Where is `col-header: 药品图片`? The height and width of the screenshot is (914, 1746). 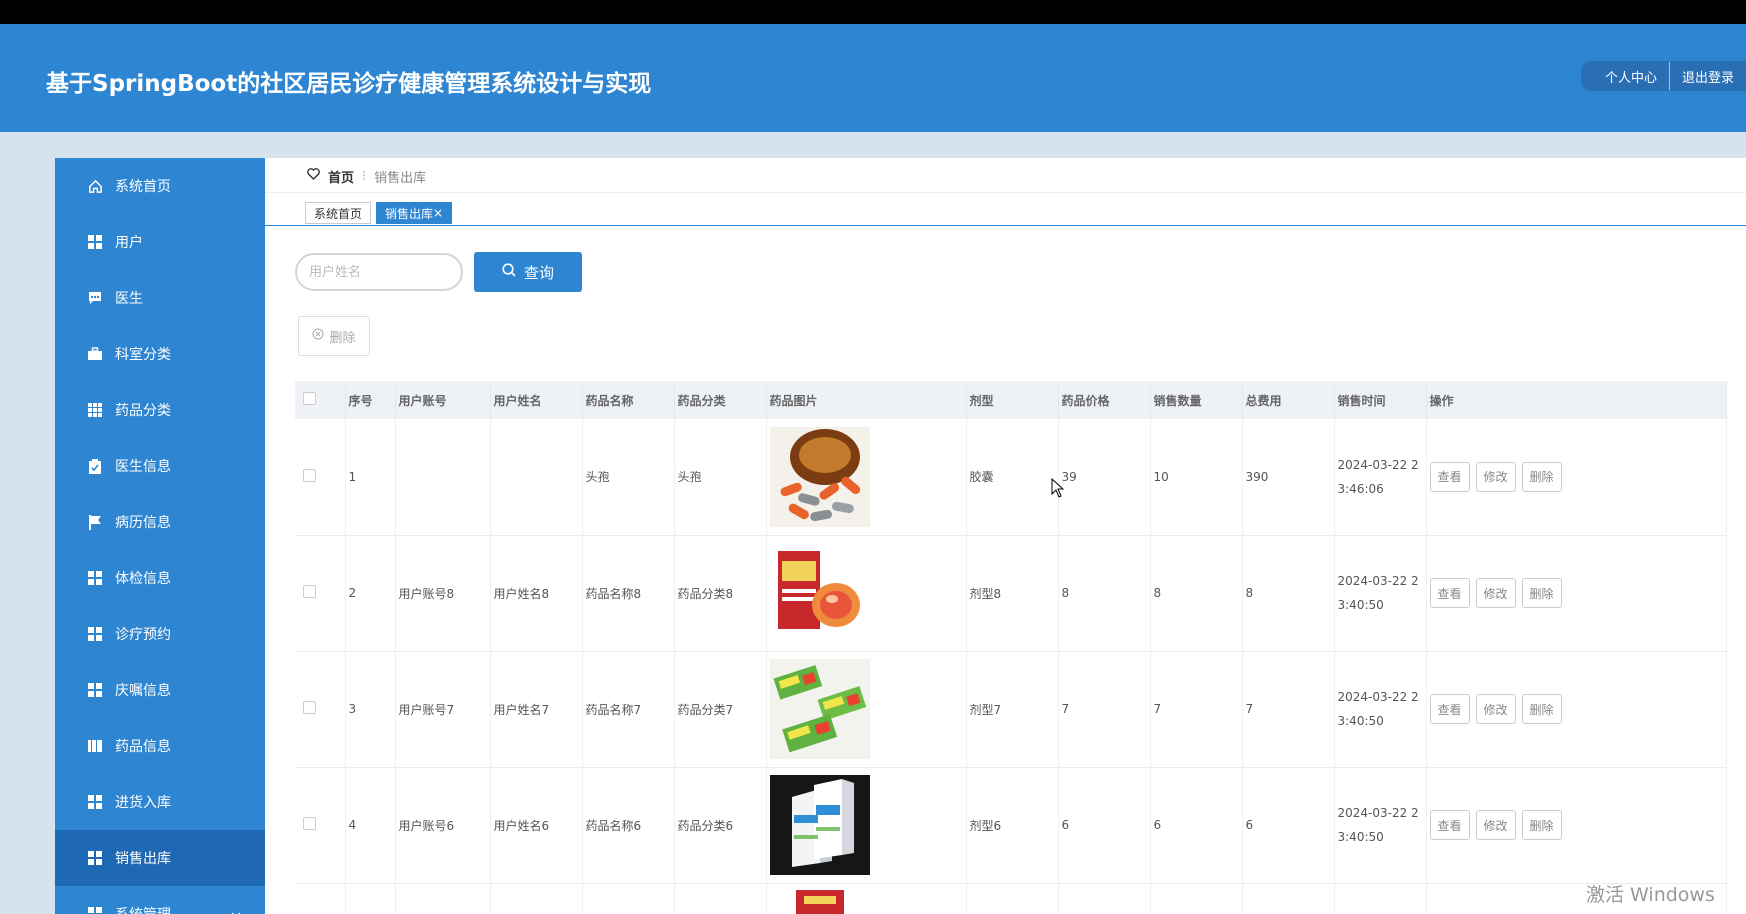 col-header: 药品图片 is located at coordinates (866, 400).